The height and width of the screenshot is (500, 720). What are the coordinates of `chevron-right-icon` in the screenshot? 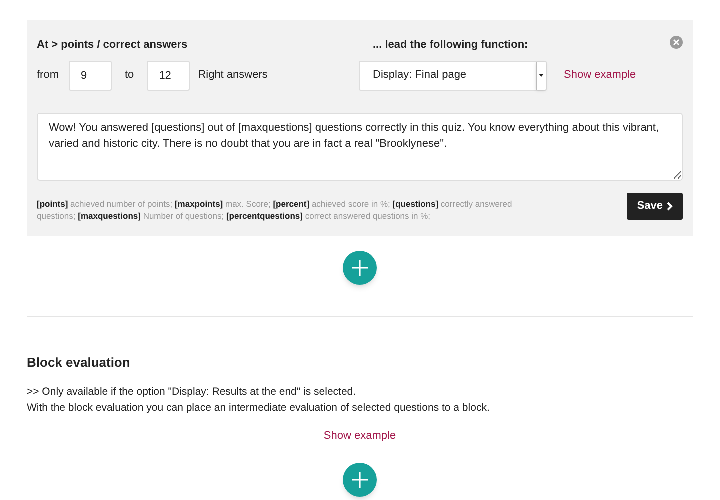 It's located at (670, 206).